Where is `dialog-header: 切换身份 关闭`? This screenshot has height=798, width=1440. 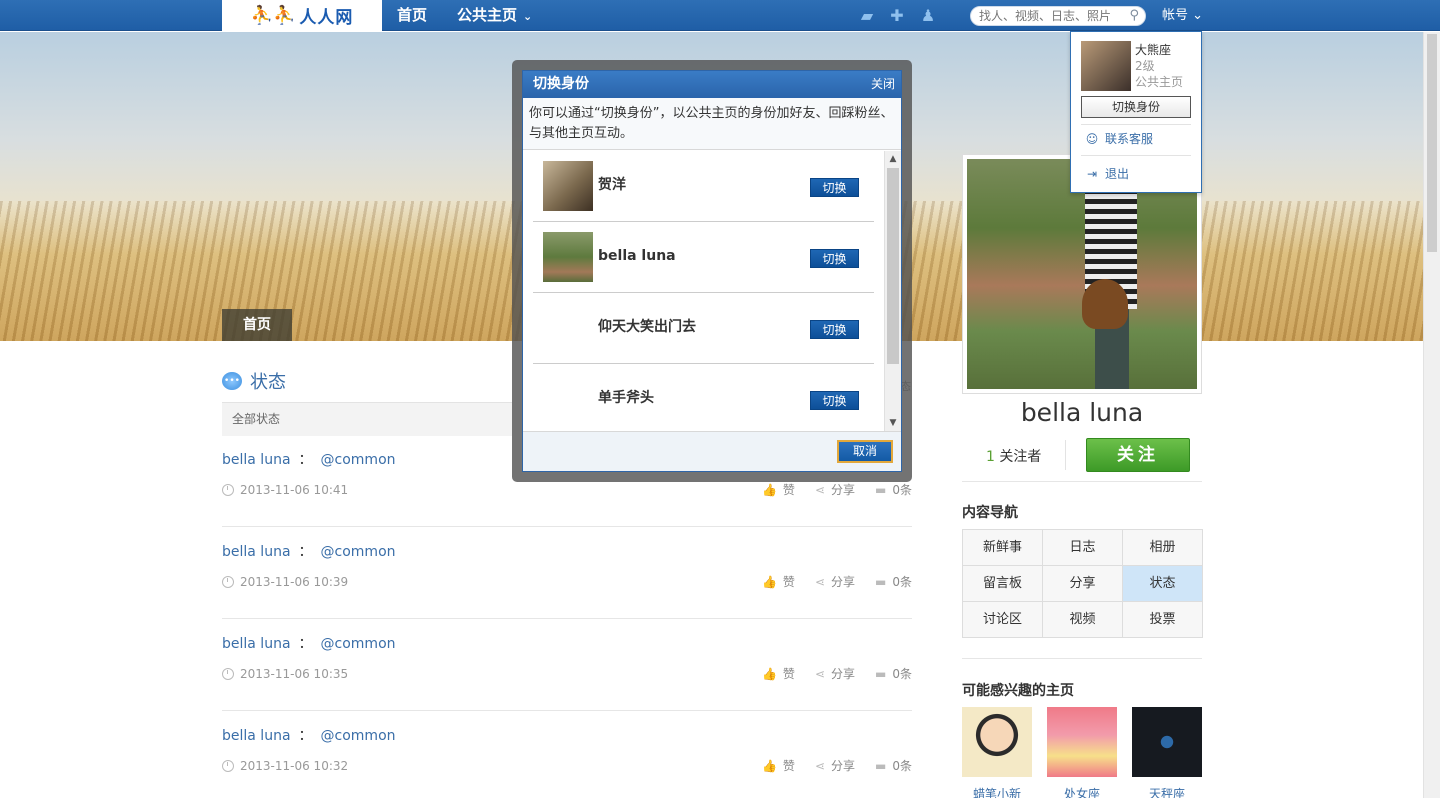 dialog-header: 切换身份 关闭 is located at coordinates (712, 84).